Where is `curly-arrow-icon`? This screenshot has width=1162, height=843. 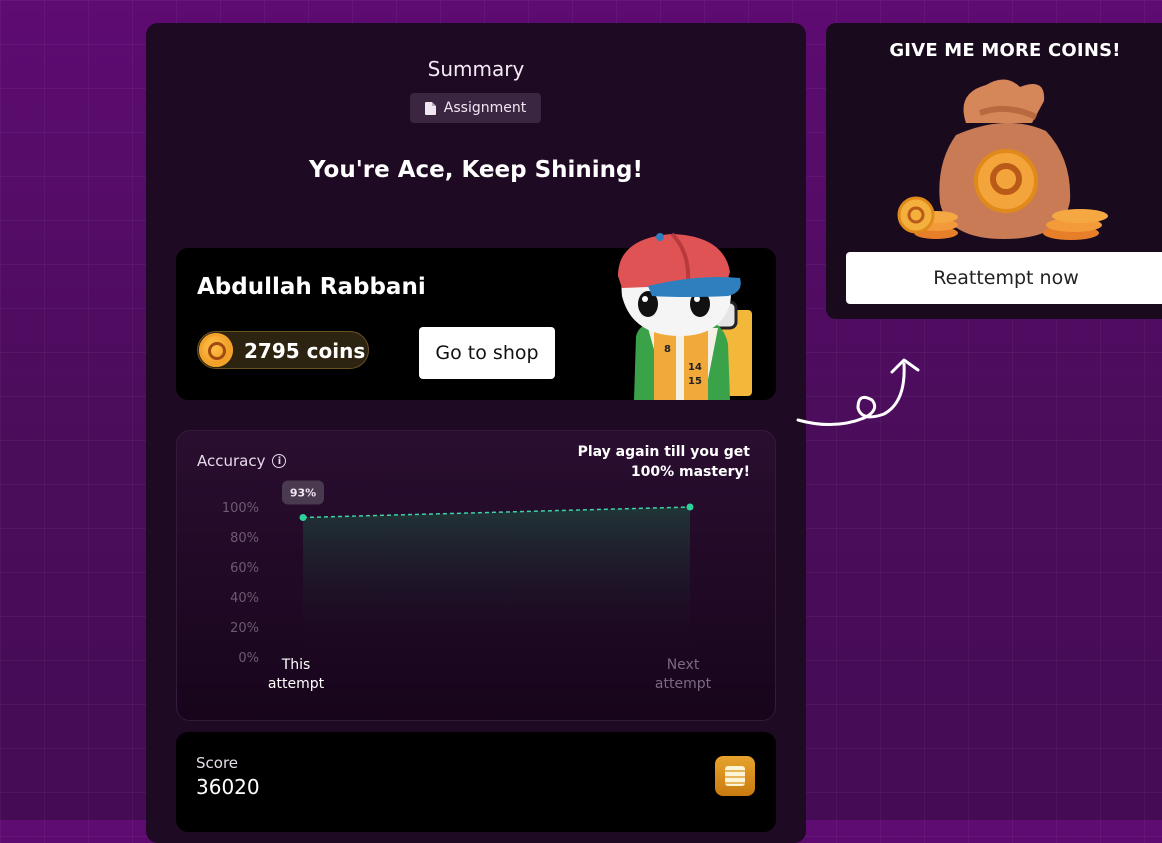 curly-arrow-icon is located at coordinates (858, 392).